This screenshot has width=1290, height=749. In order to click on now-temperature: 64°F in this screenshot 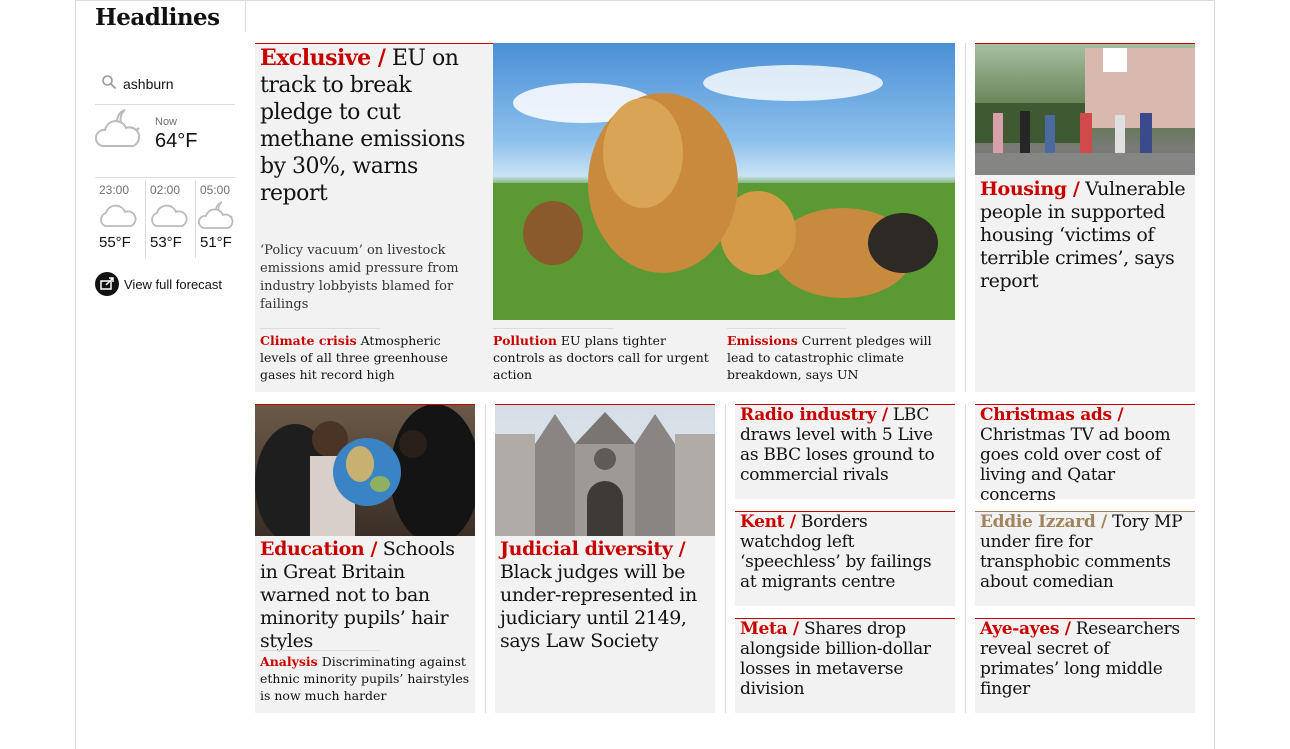, I will do `click(176, 141)`.